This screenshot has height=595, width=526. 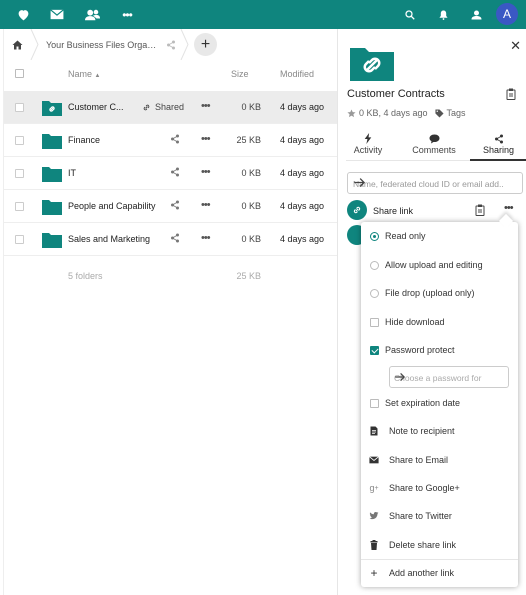 I want to click on sidebar-title: Customer Contracts, so click(x=396, y=94).